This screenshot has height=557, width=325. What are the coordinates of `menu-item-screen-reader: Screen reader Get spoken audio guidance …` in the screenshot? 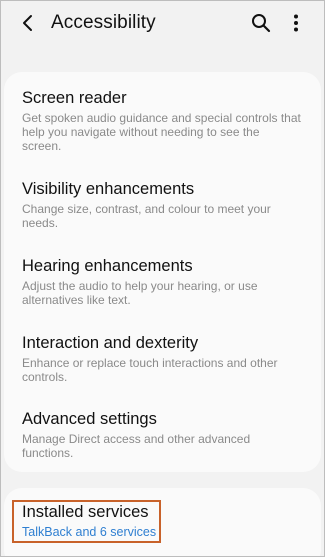 It's located at (162, 120).